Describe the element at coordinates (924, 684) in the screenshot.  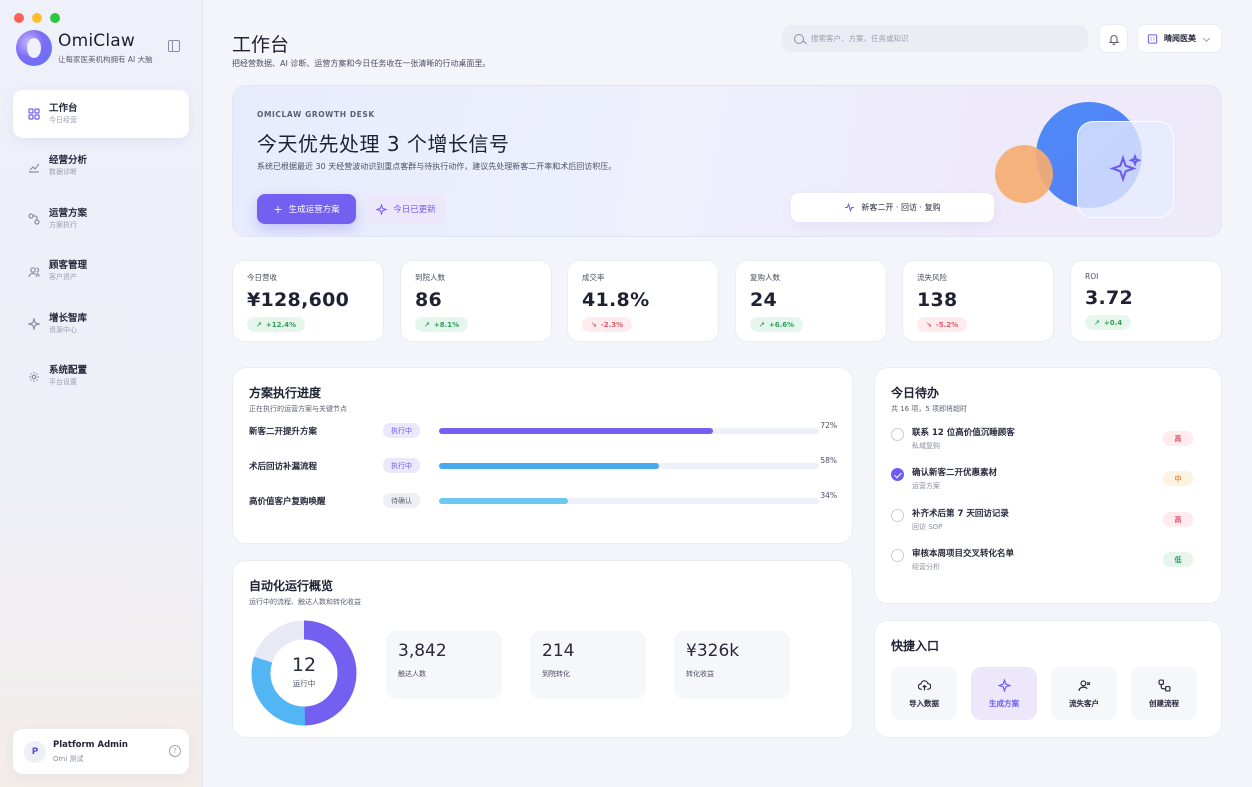
I see `upload-icon` at that location.